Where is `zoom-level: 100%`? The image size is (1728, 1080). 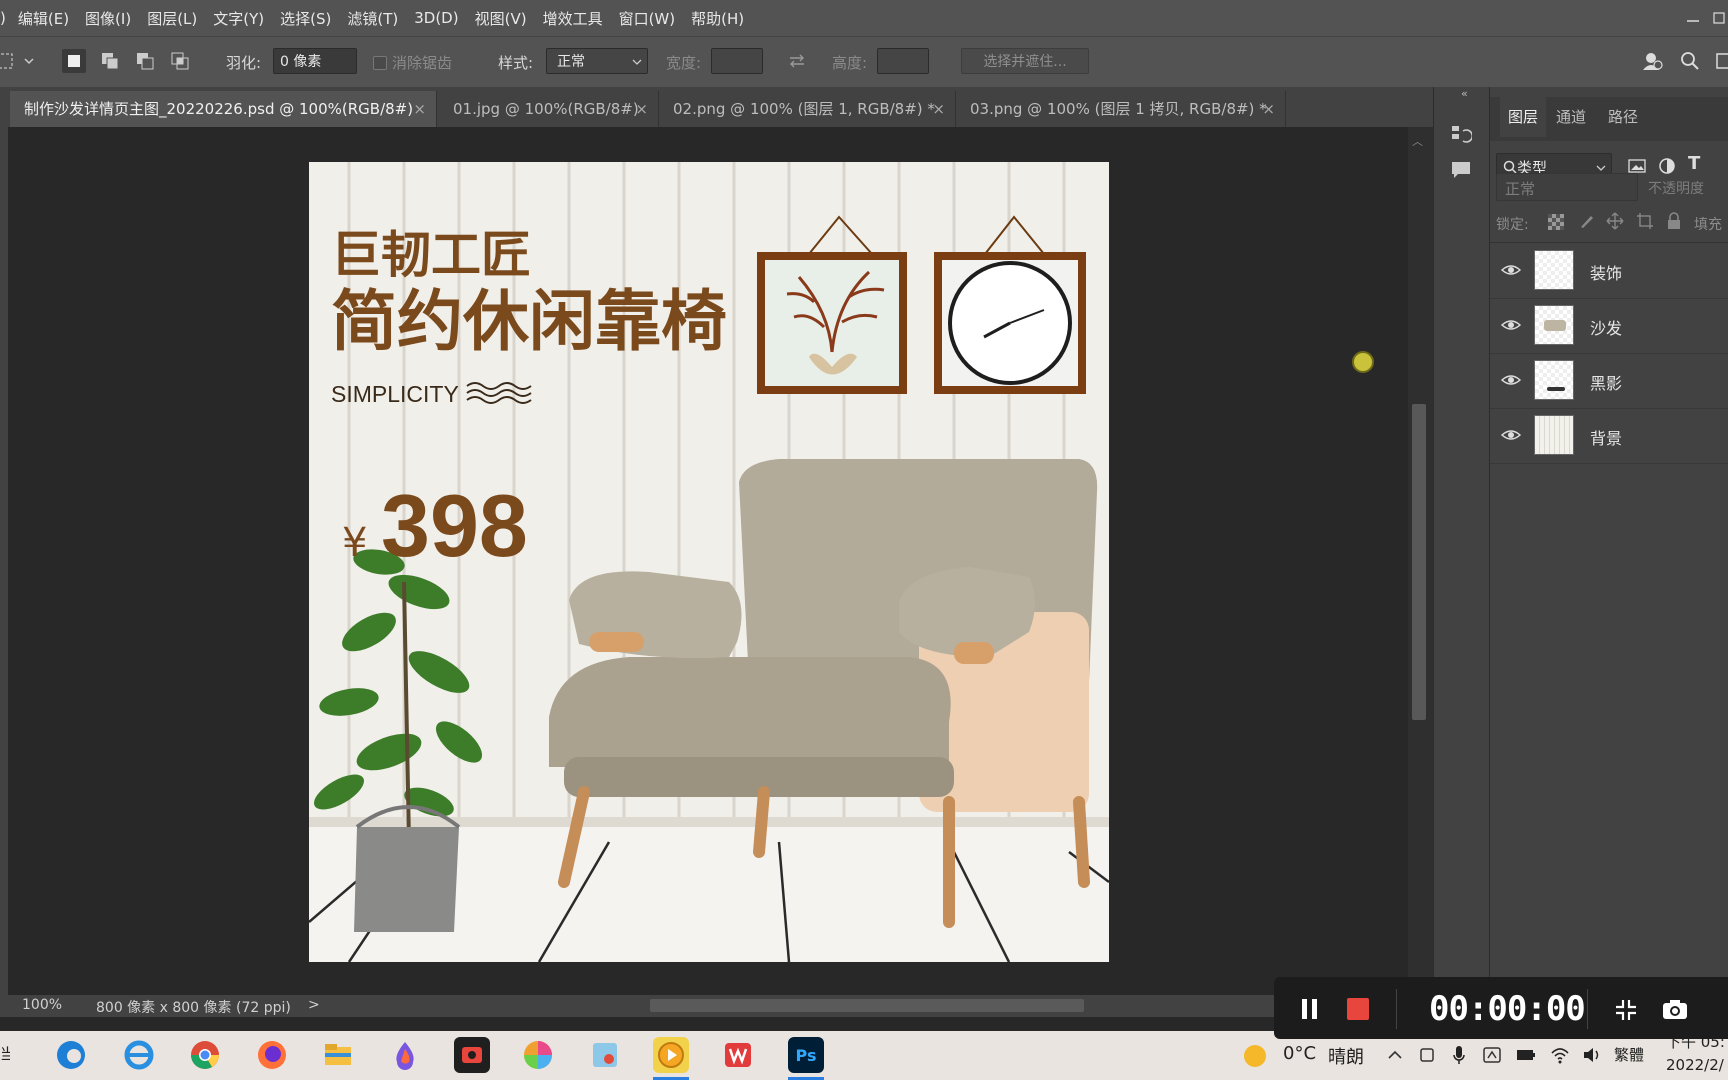 zoom-level: 100% is located at coordinates (42, 1005).